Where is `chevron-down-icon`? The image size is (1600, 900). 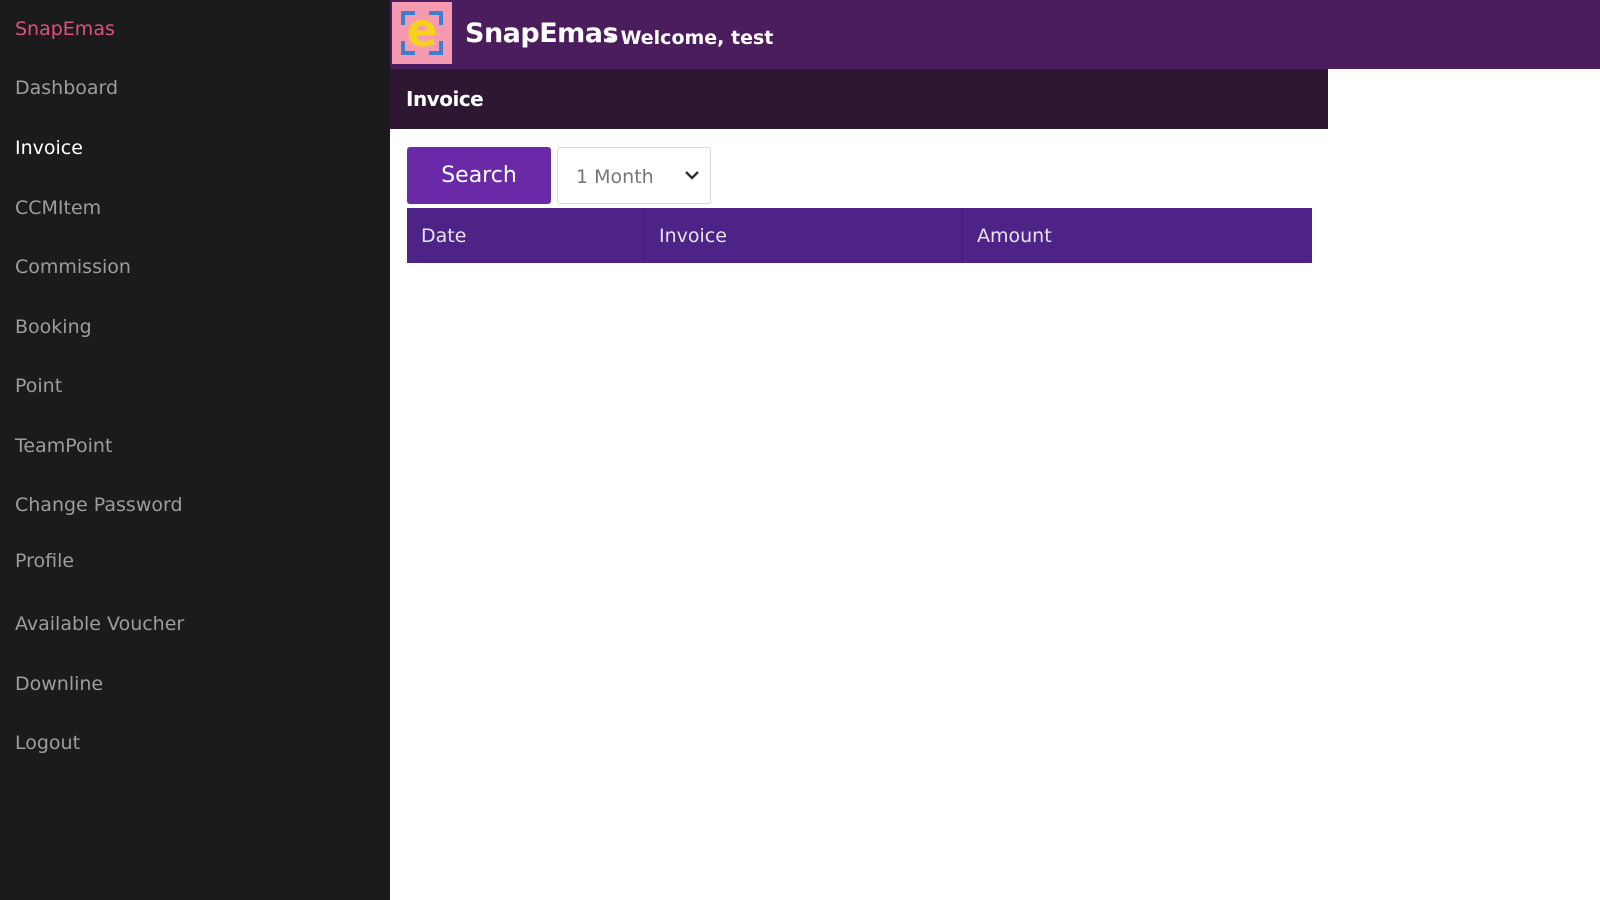
chevron-down-icon is located at coordinates (692, 175).